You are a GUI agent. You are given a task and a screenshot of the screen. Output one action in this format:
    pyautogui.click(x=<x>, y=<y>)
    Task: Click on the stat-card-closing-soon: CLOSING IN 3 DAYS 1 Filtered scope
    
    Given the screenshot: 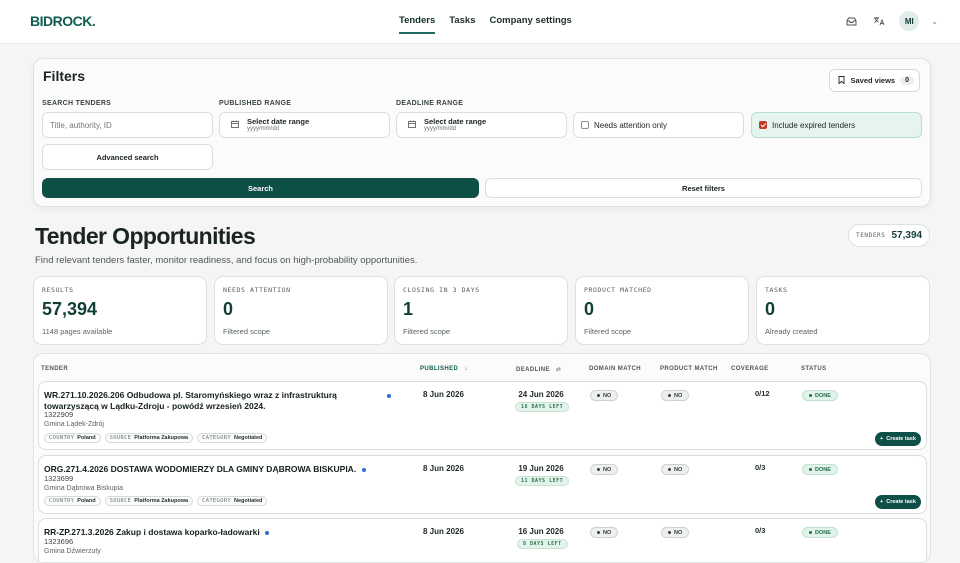 What is the action you would take?
    pyautogui.click(x=481, y=310)
    